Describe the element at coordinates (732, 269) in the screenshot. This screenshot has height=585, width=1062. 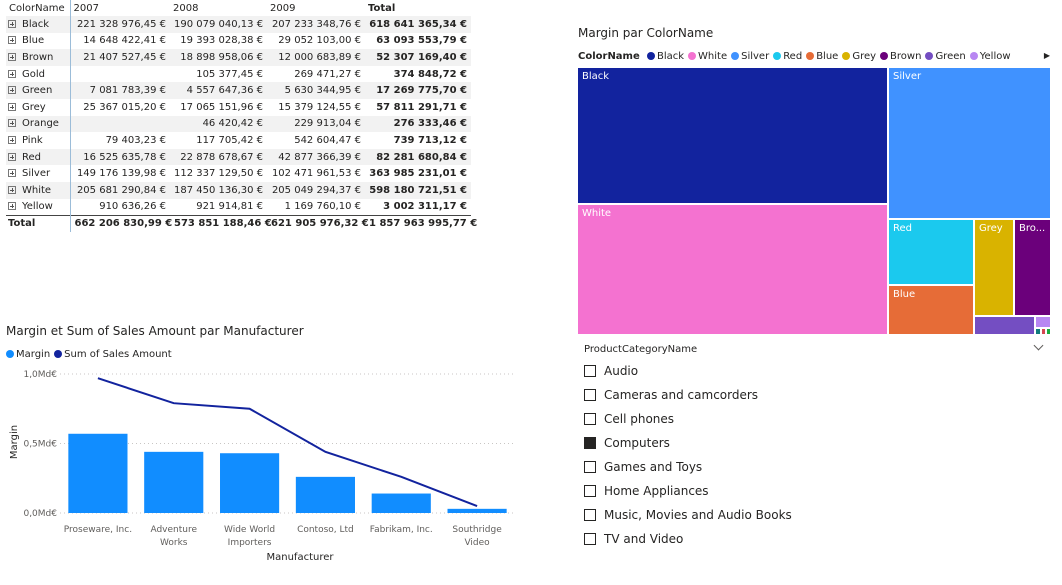
I see `treemap-tile-white: White` at that location.